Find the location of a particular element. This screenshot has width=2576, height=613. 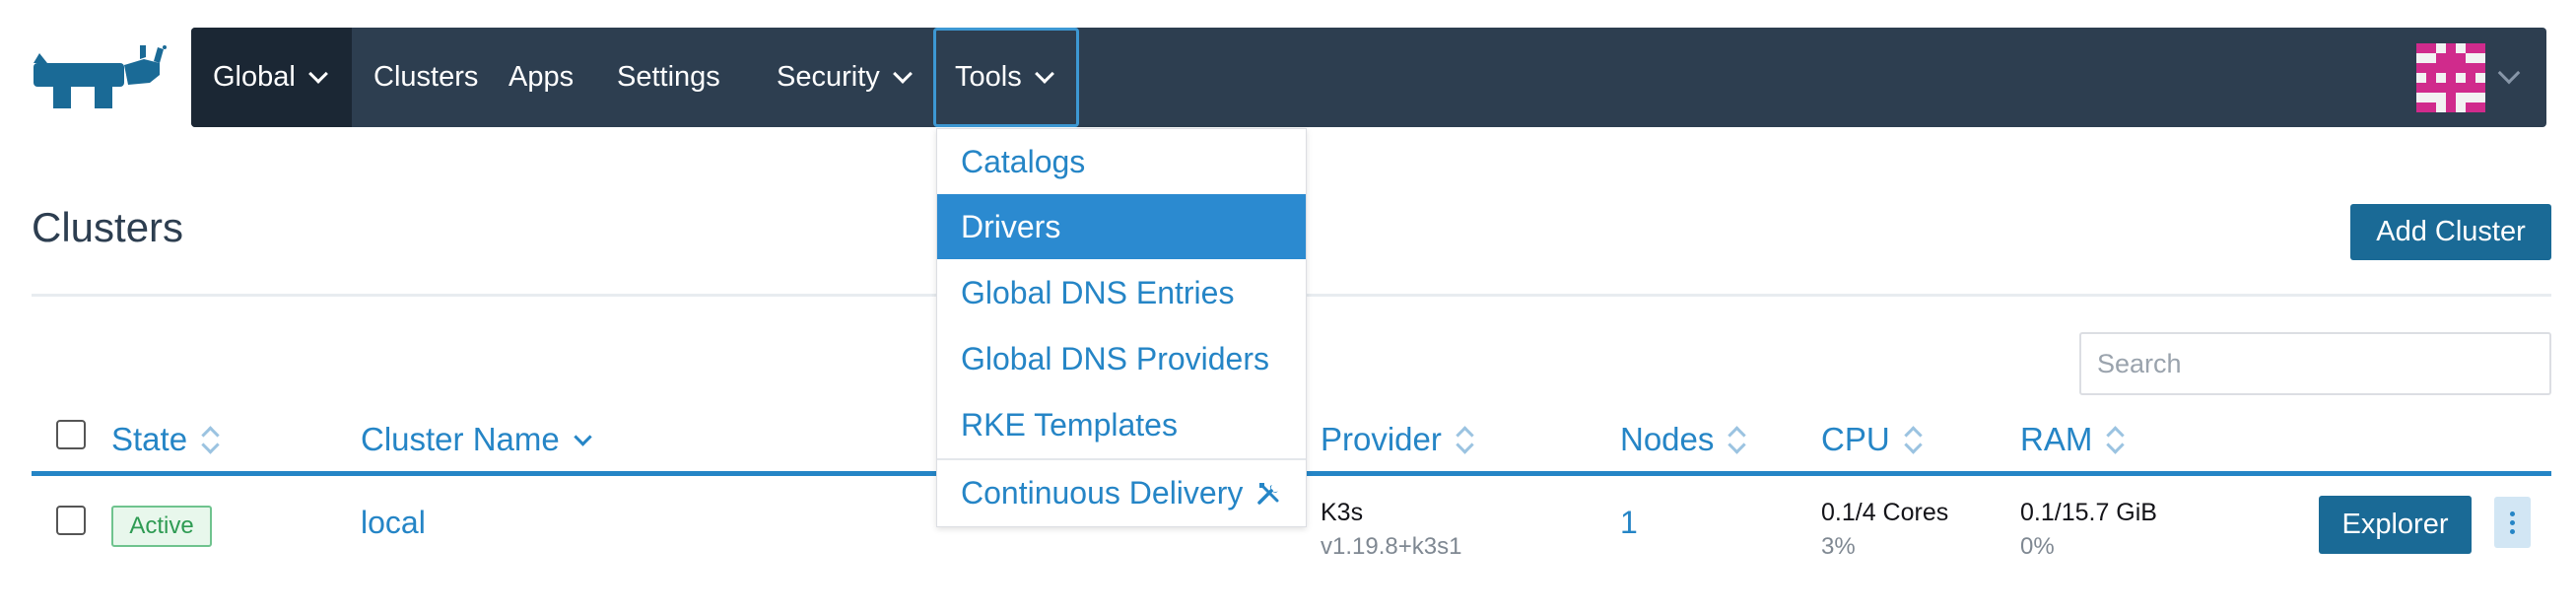

nav-apps-label: Apps is located at coordinates (541, 77).